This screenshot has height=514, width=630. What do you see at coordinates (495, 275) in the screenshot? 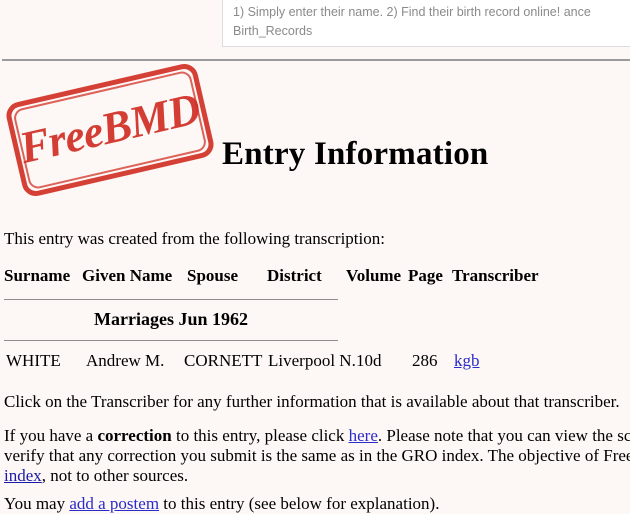
I see `column-header-transcriber: Transcriber` at bounding box center [495, 275].